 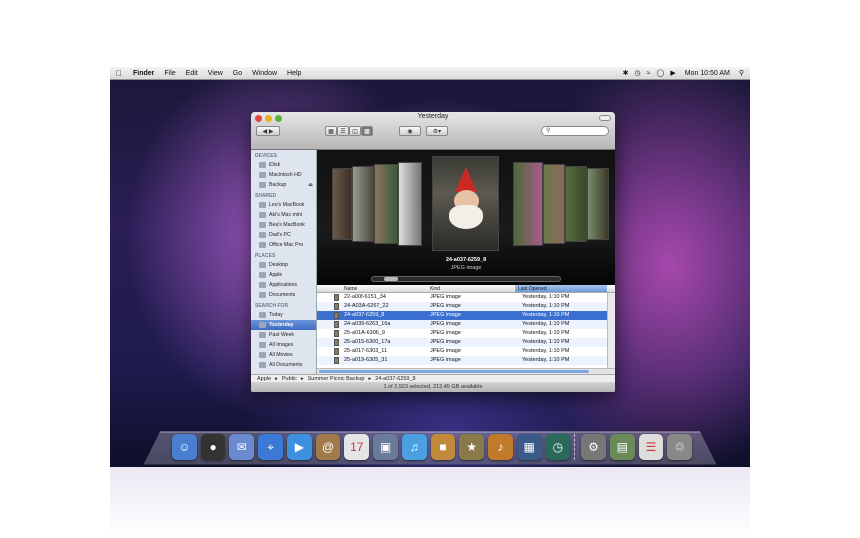 What do you see at coordinates (466, 279) in the screenshot?
I see `coverflow-scrollbar` at bounding box center [466, 279].